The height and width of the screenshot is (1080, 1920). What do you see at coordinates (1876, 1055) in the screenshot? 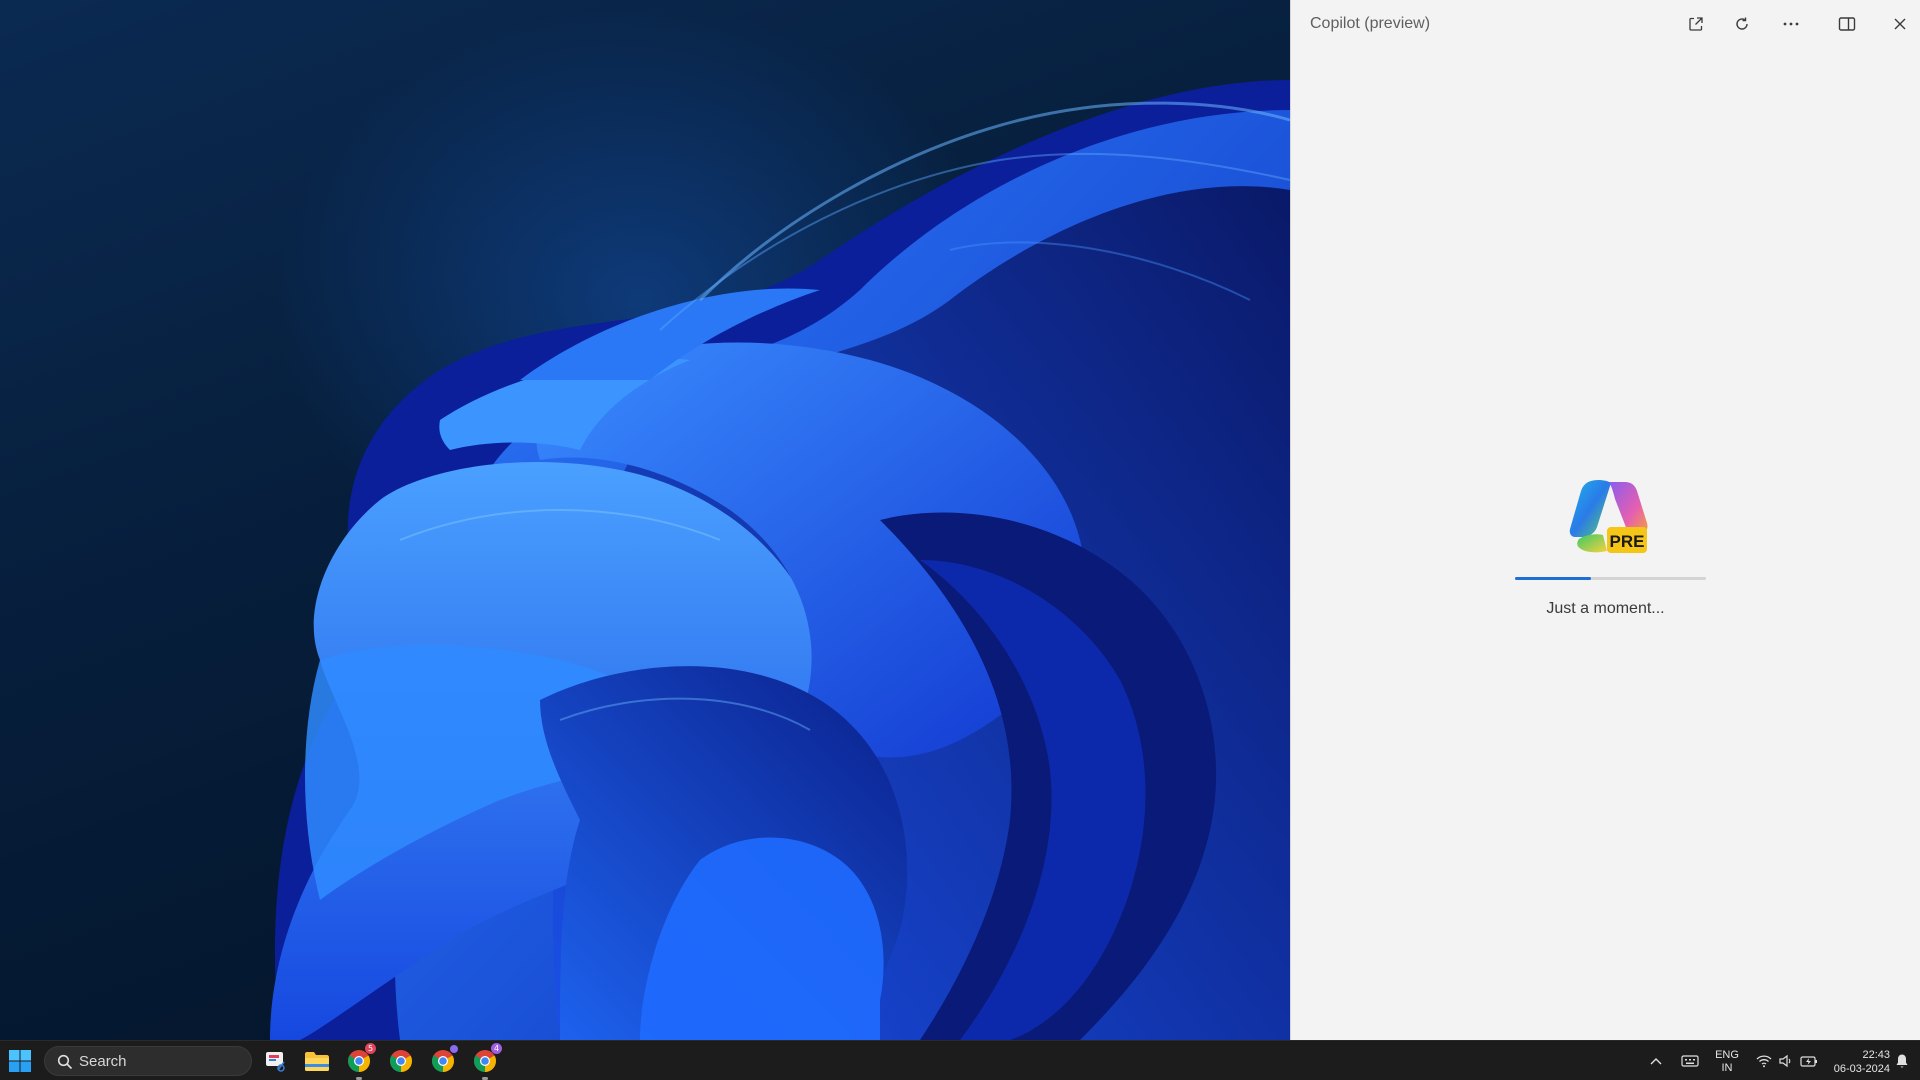
I see `clock-time: 22:43` at bounding box center [1876, 1055].